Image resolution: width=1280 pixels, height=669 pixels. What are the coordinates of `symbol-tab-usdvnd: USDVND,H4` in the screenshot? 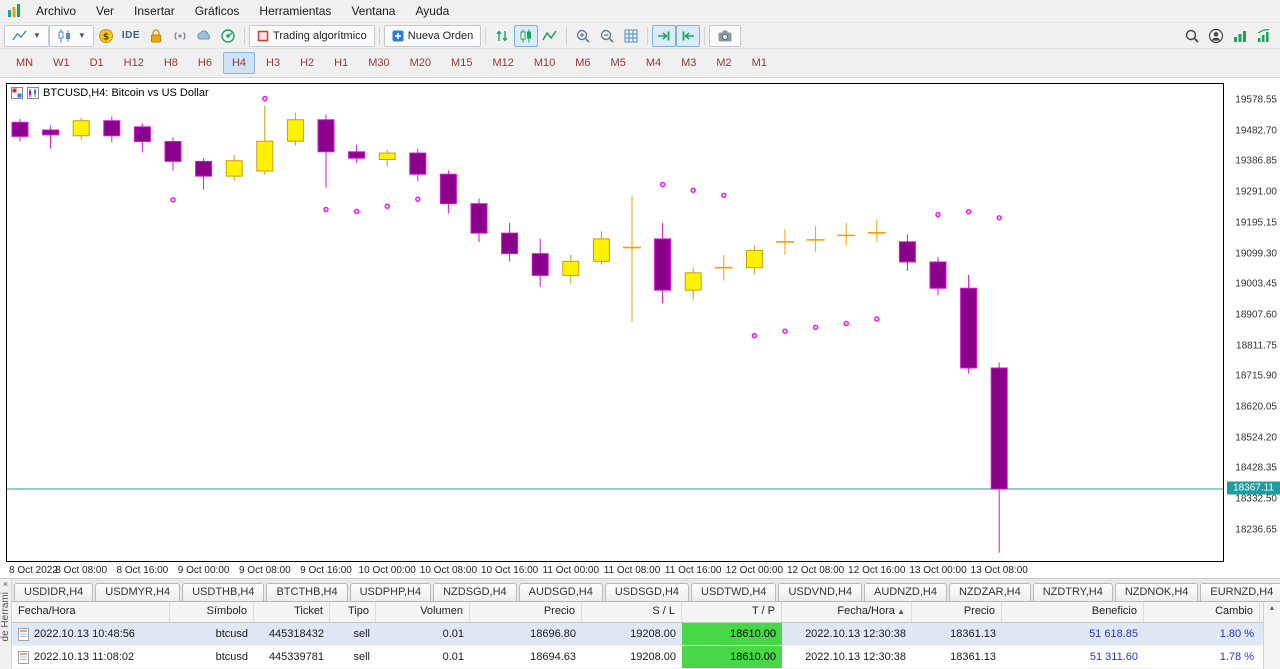 It's located at (820, 592).